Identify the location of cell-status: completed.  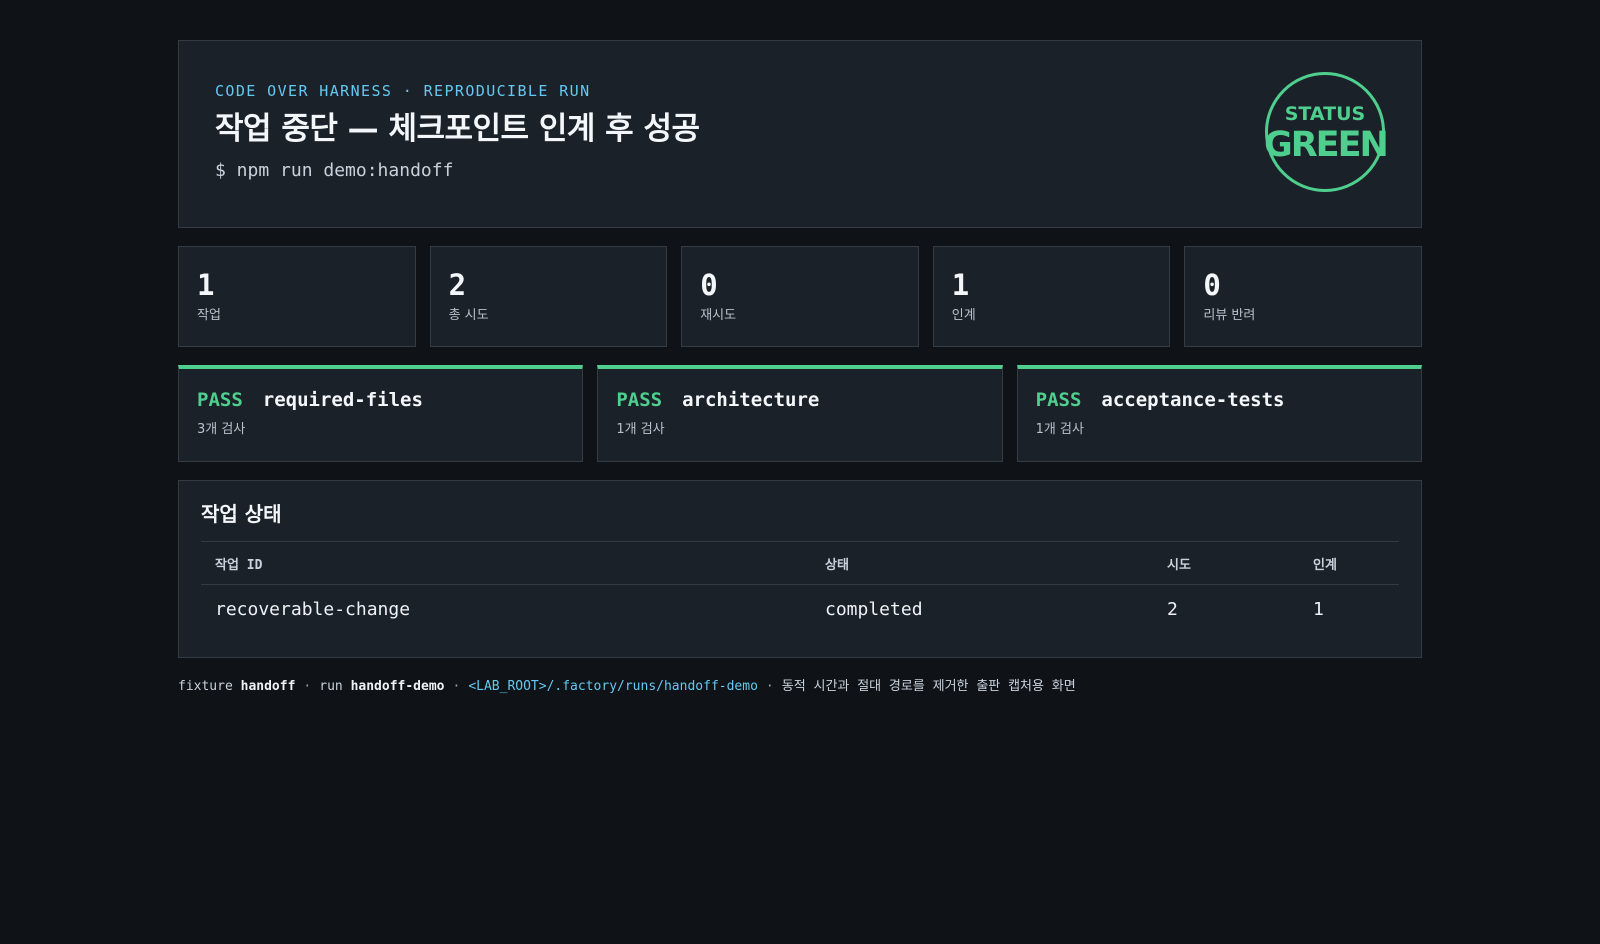
(874, 609).